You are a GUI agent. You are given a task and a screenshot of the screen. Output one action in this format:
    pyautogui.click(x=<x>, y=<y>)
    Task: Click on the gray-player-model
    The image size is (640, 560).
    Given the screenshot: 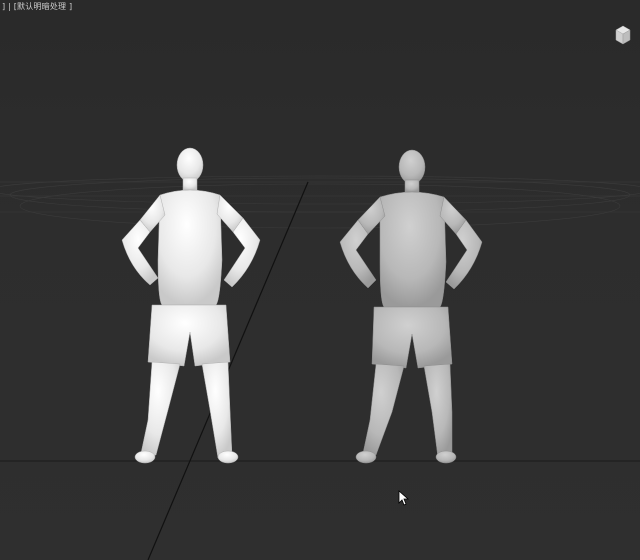 What is the action you would take?
    pyautogui.click(x=411, y=306)
    